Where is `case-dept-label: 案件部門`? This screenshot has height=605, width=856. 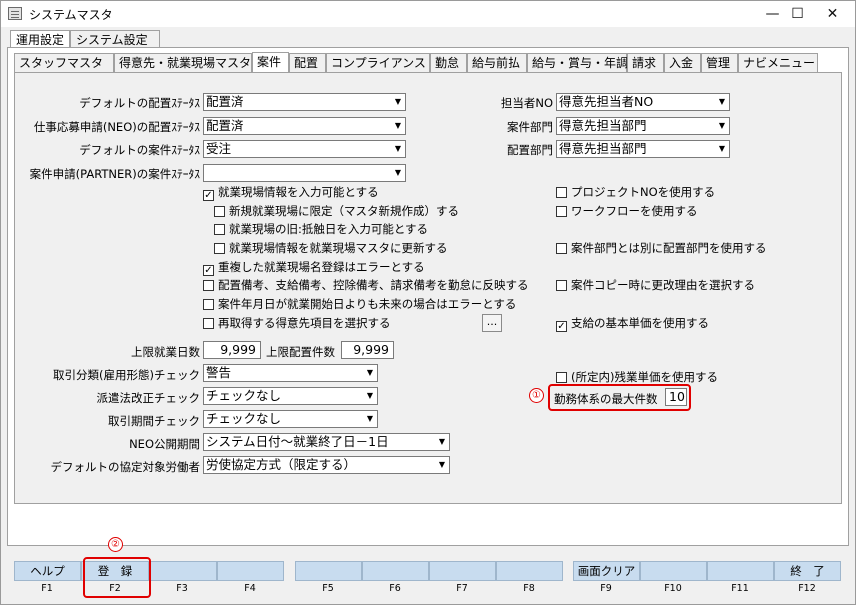
case-dept-label: 案件部門 is located at coordinates (530, 127).